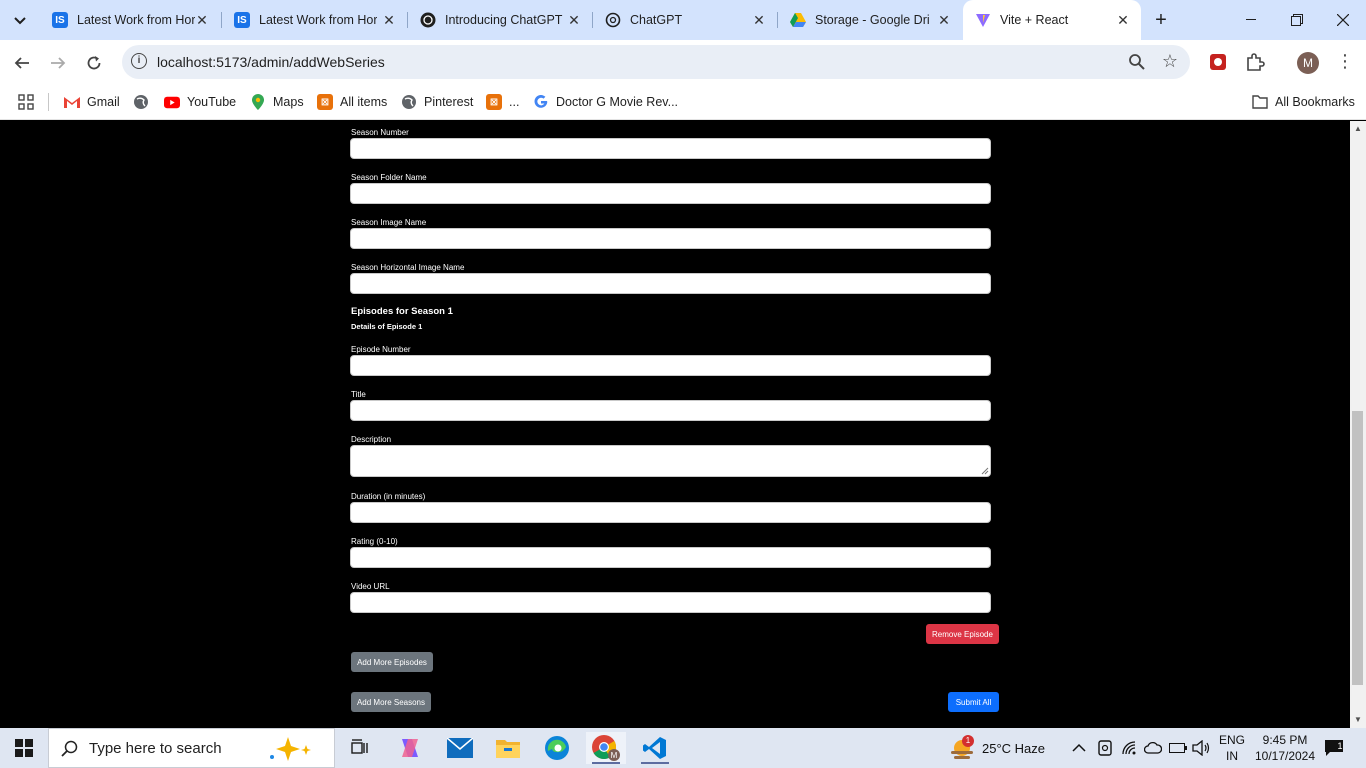  What do you see at coordinates (670, 148) in the screenshot?
I see `season-number-input` at bounding box center [670, 148].